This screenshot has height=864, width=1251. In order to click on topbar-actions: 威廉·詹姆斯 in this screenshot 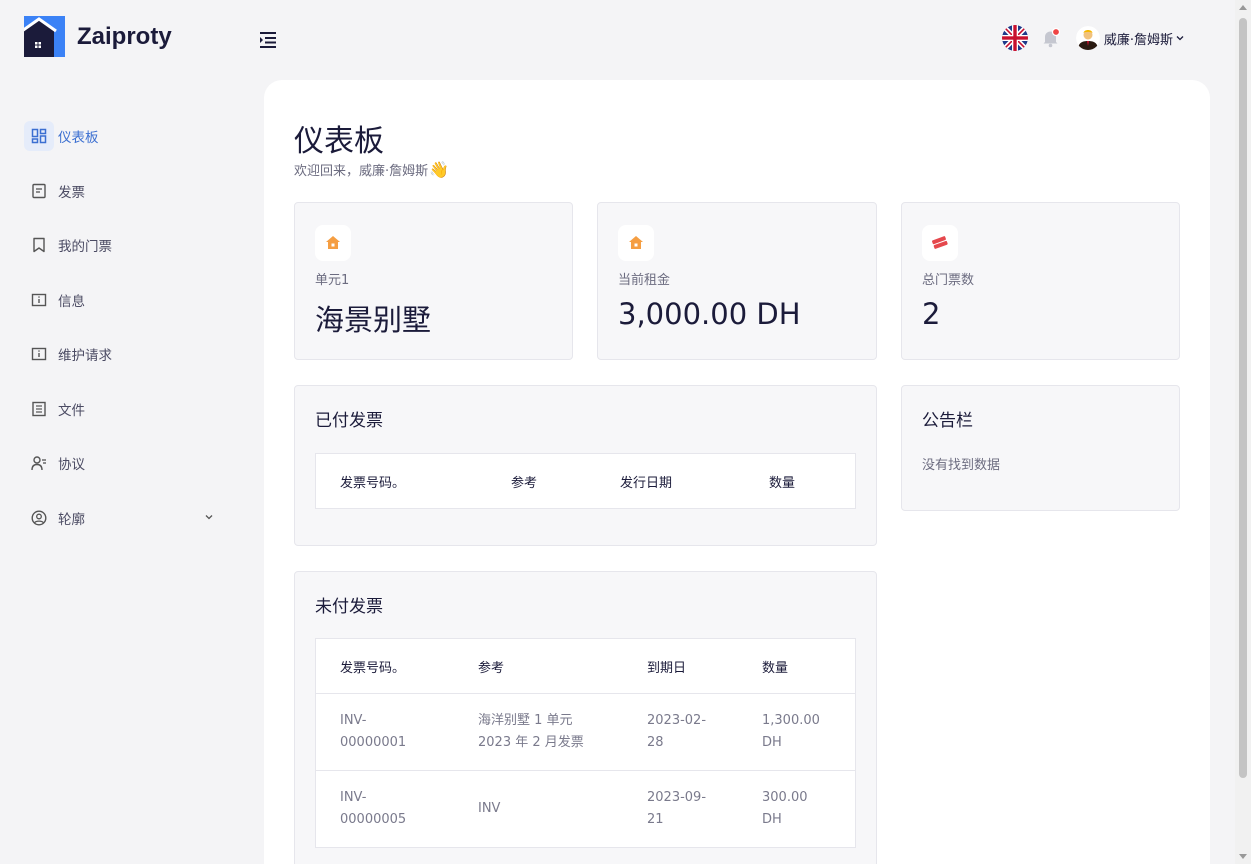, I will do `click(1093, 38)`.